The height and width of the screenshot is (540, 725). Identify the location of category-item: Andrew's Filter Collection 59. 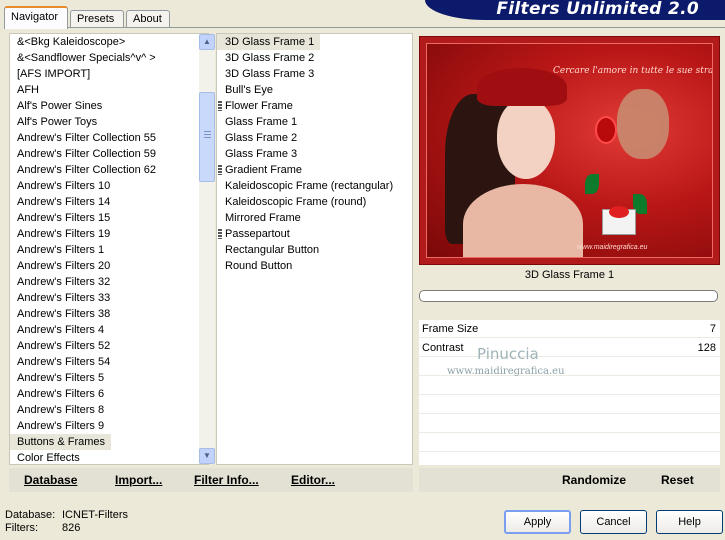
(83, 154).